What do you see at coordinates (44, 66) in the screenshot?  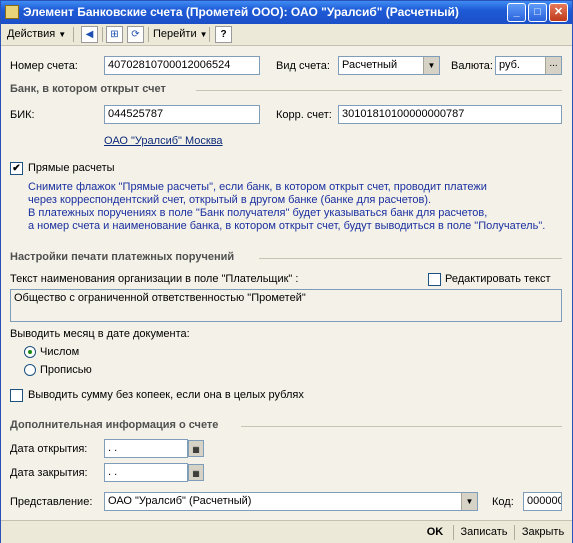 I see `account-number-label: Номер счета:` at bounding box center [44, 66].